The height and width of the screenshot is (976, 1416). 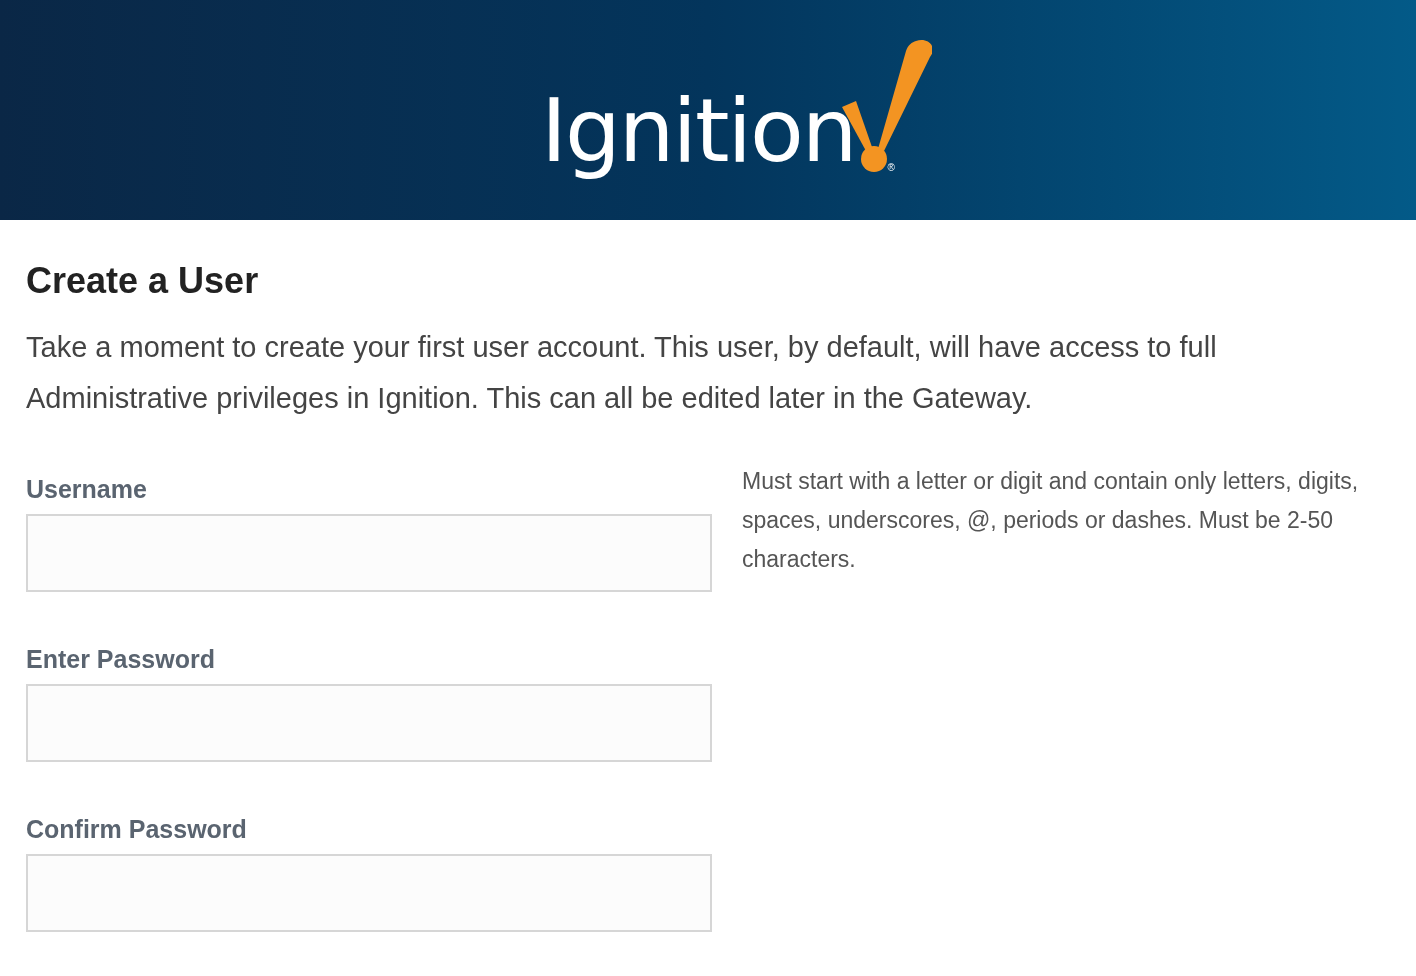 What do you see at coordinates (143, 281) in the screenshot?
I see `page-title: Create a User` at bounding box center [143, 281].